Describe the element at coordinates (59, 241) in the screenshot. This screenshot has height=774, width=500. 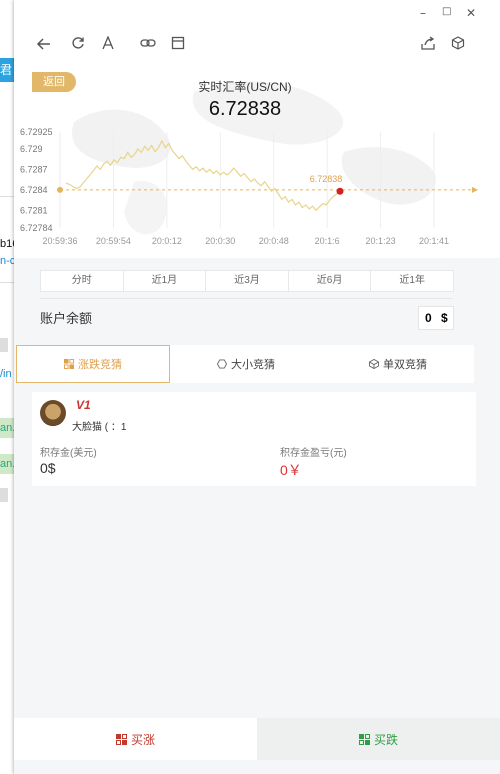
I see `x-tick-label: 20:59:36` at that location.